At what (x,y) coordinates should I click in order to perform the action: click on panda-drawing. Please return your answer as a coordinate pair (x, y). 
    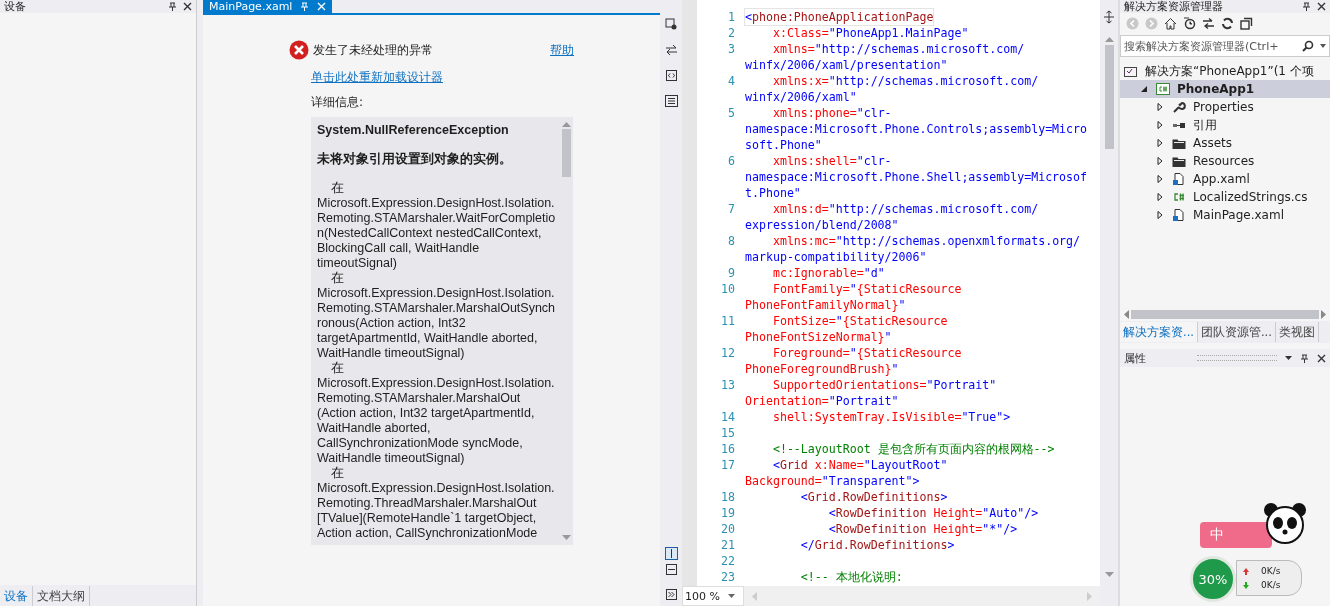
    Looking at the image, I should click on (1285, 523).